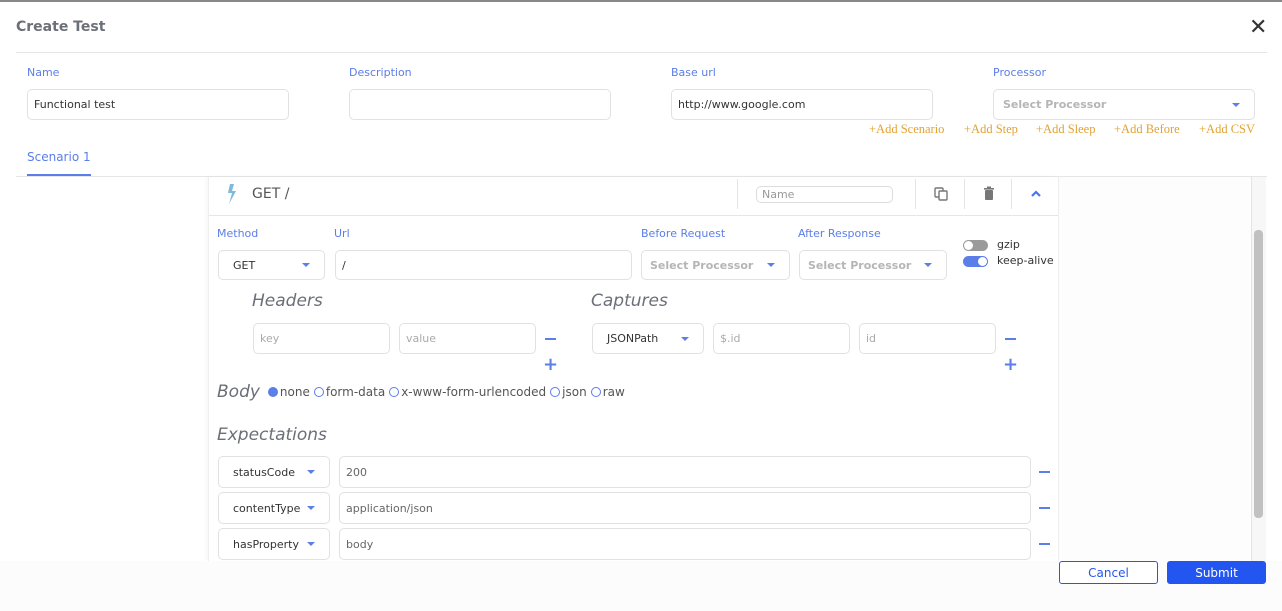 The height and width of the screenshot is (611, 1282). Describe the element at coordinates (272, 392) in the screenshot. I see `radio-none` at that location.